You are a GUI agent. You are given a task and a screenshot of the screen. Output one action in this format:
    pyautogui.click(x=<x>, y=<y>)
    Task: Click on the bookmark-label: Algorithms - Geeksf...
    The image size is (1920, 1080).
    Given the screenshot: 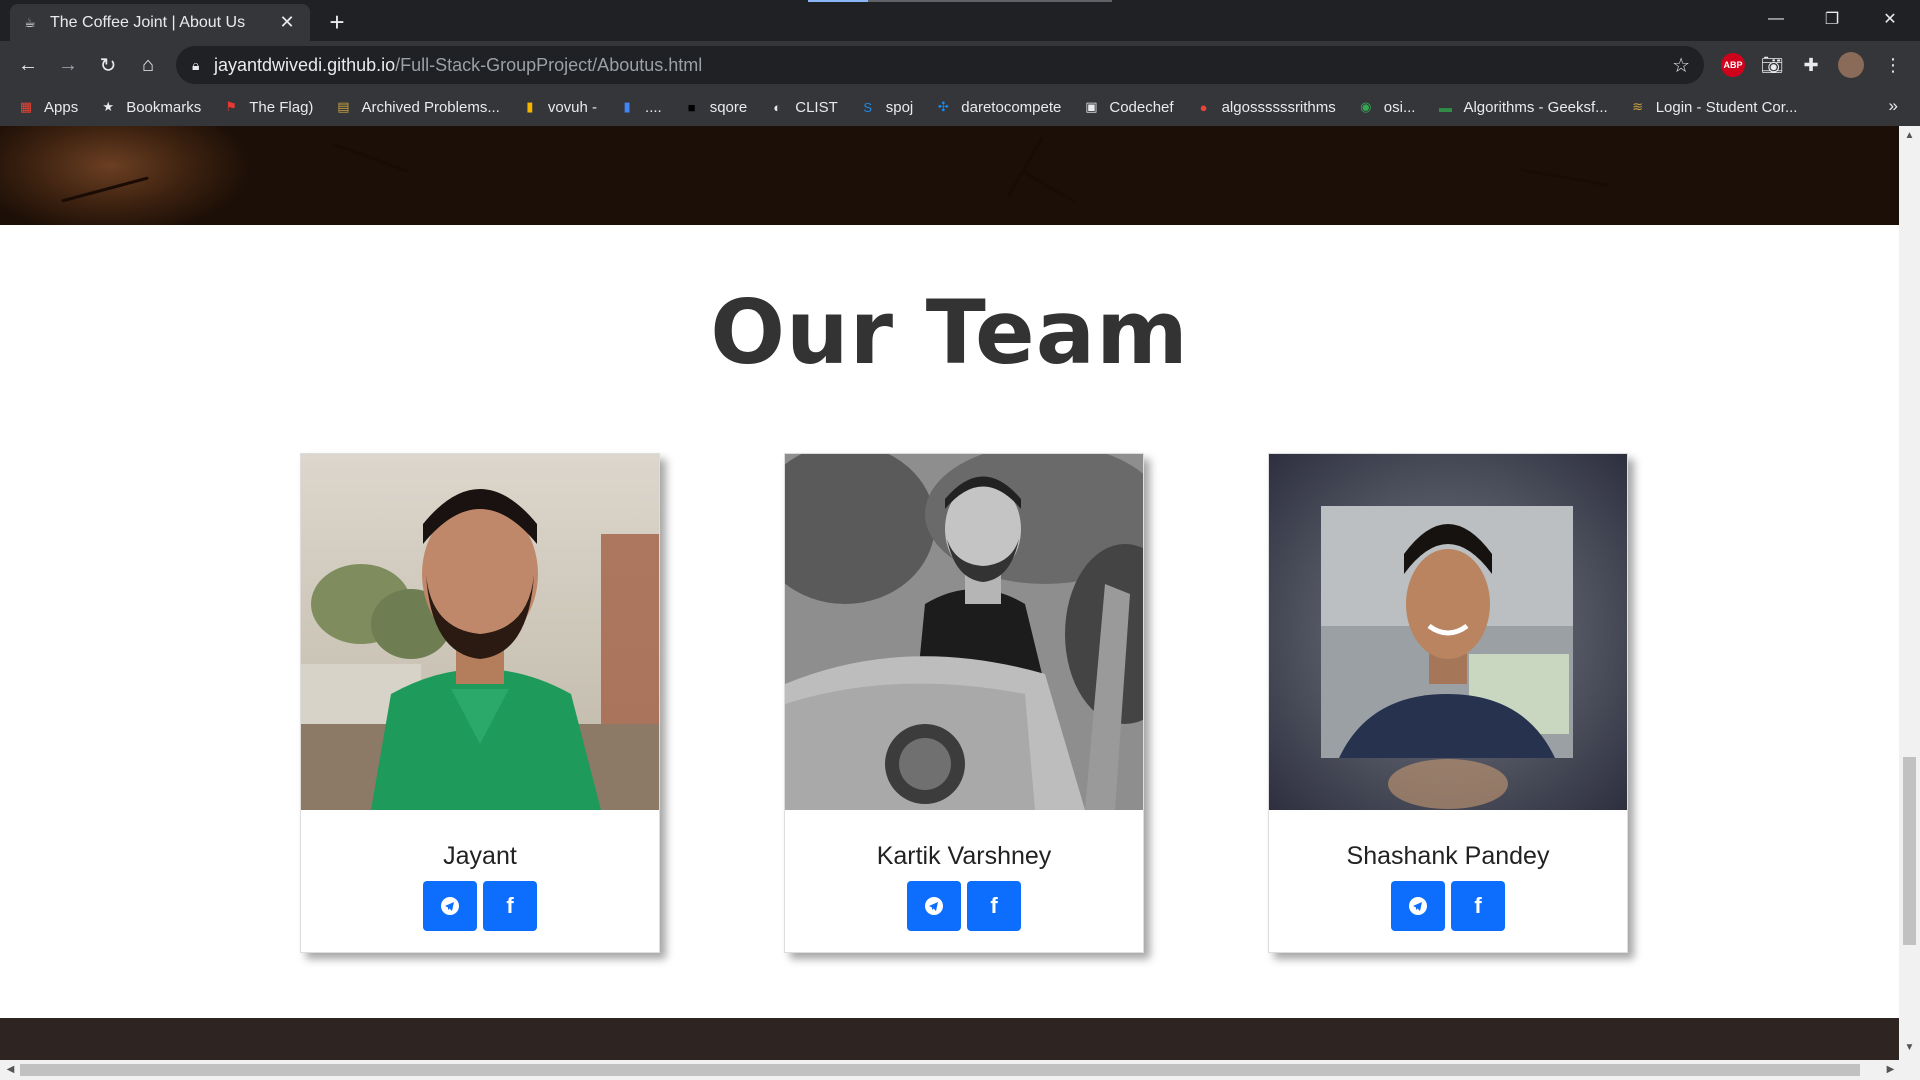 What is the action you would take?
    pyautogui.click(x=1535, y=107)
    